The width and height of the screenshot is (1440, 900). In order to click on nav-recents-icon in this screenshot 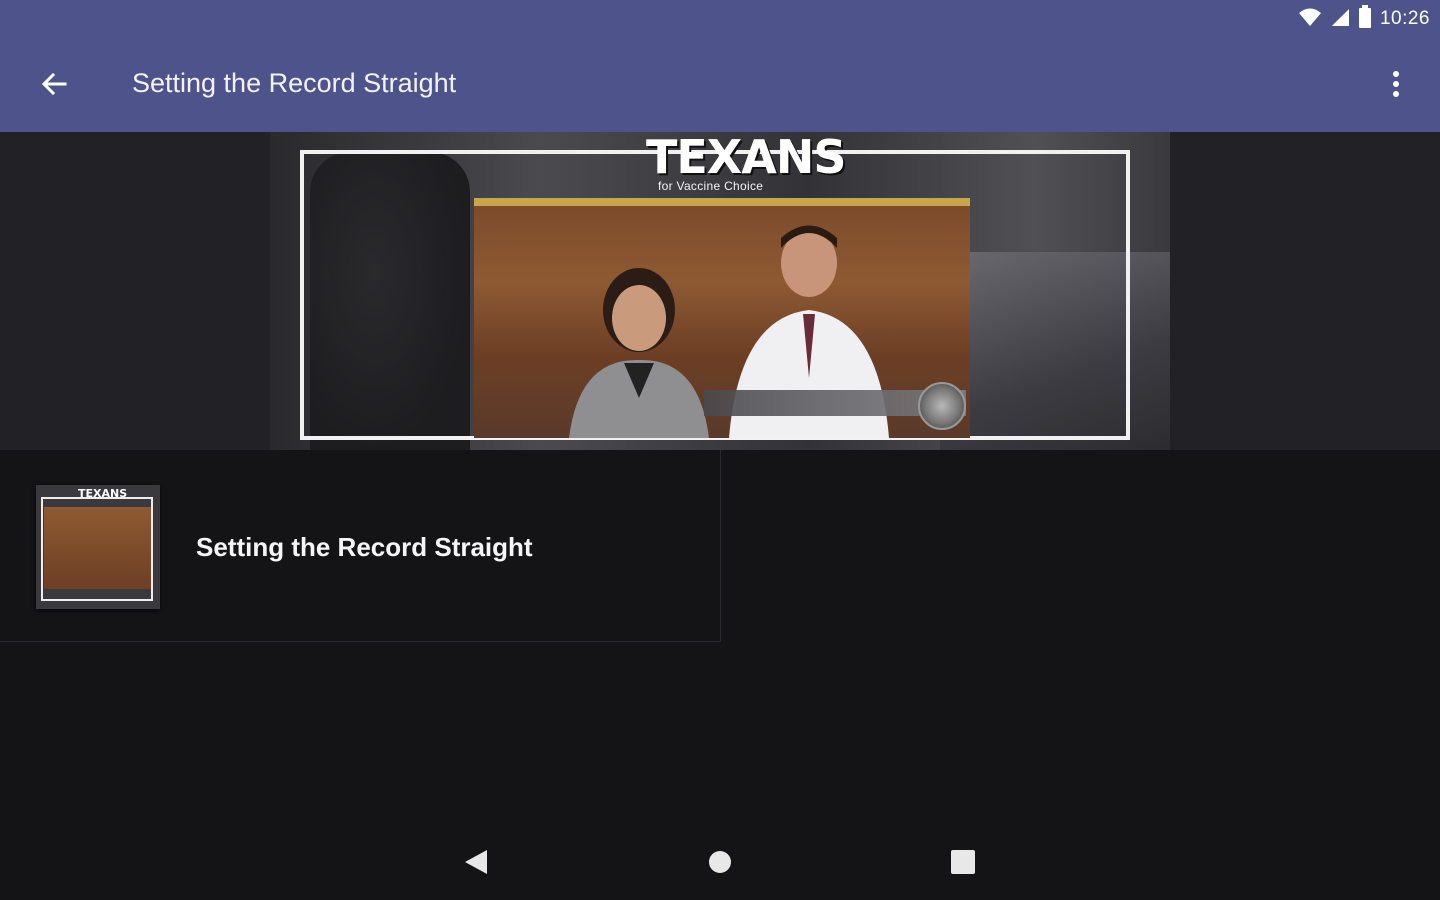, I will do `click(963, 864)`.